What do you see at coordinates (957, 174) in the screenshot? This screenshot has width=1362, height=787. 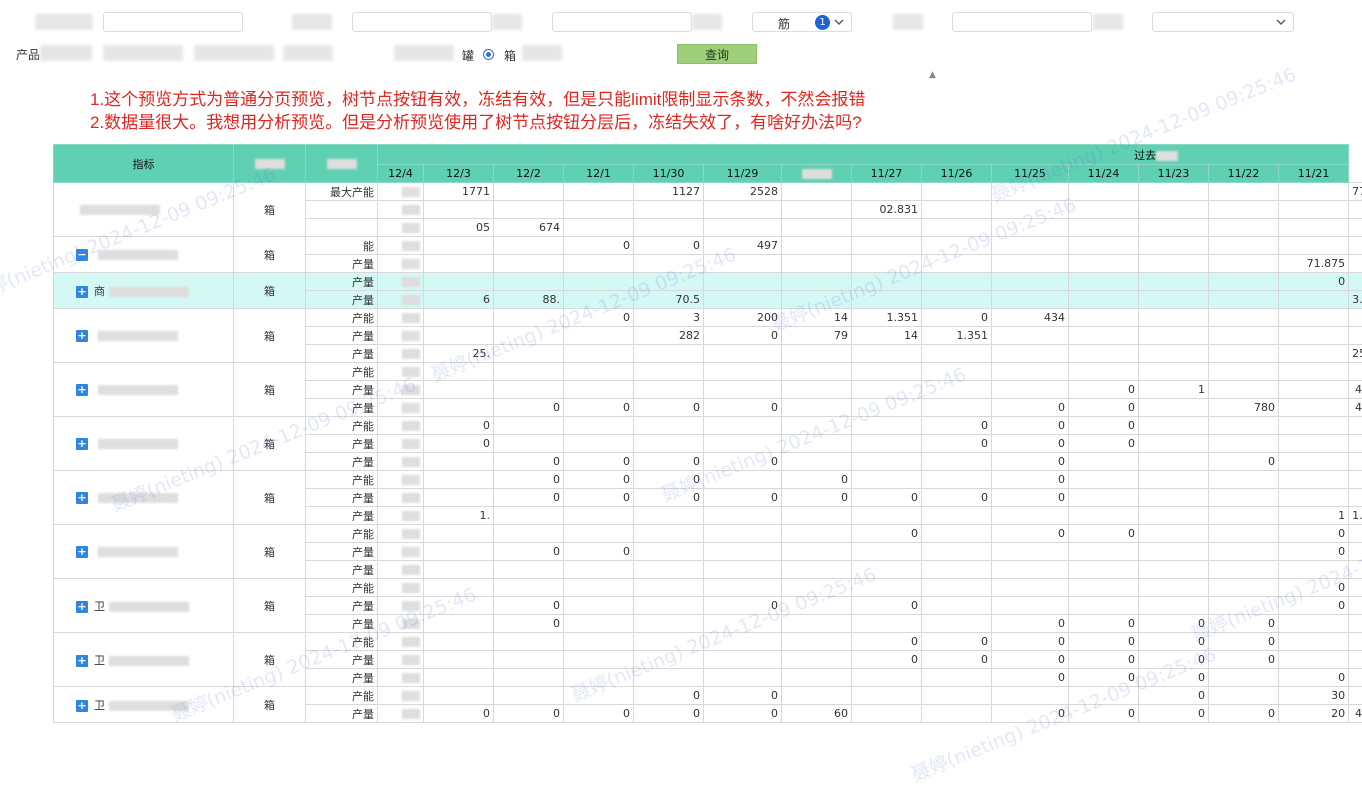 I see `date-header: 11/26` at bounding box center [957, 174].